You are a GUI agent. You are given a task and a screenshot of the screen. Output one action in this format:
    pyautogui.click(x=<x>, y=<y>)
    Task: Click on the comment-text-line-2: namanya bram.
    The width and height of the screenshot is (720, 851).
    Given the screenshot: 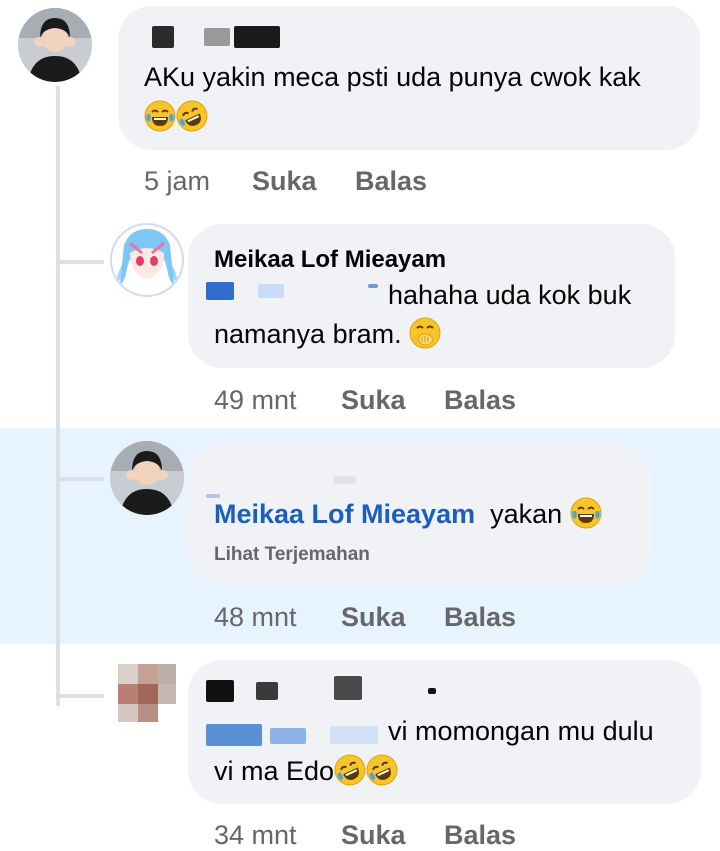 What is the action you would take?
    pyautogui.click(x=327, y=334)
    